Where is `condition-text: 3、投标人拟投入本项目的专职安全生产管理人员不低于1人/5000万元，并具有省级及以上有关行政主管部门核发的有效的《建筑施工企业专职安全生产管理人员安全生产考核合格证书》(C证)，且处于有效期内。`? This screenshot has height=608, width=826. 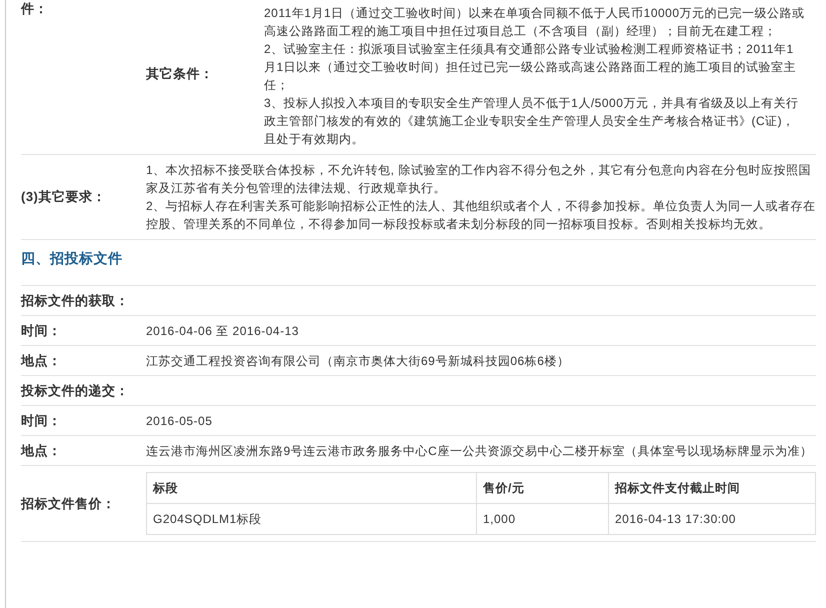
condition-text: 3、投标人拟投入本项目的专职安全生产管理人员不低于1人/5000万元，并具有省级及以上有关行政主管部门核发的有效的《建筑施工企业专职安全生产管理人员安全生产考核合格证书》(C证)，且处于有效期内。 is located at coordinates (532, 121).